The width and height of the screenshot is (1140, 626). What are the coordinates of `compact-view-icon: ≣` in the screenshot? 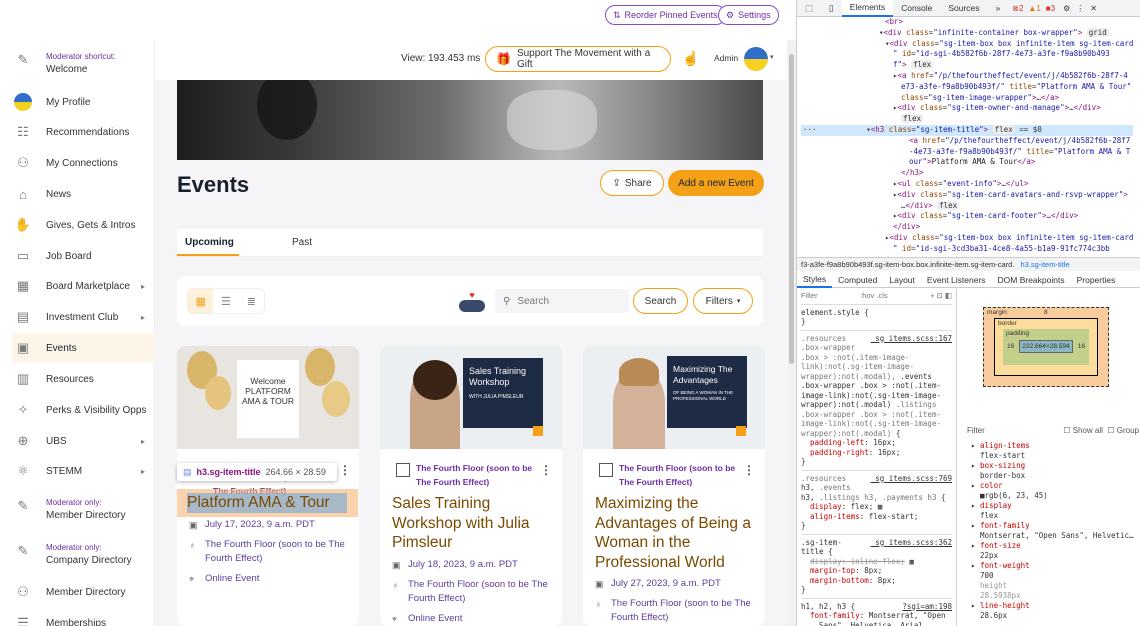 It's located at (251, 301).